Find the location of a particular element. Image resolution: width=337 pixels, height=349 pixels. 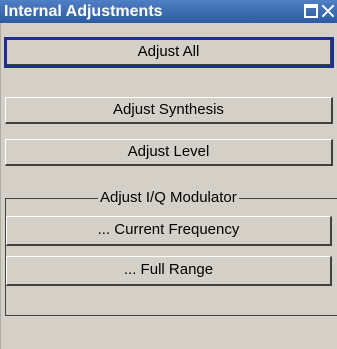

maximize-icon is located at coordinates (311, 11).